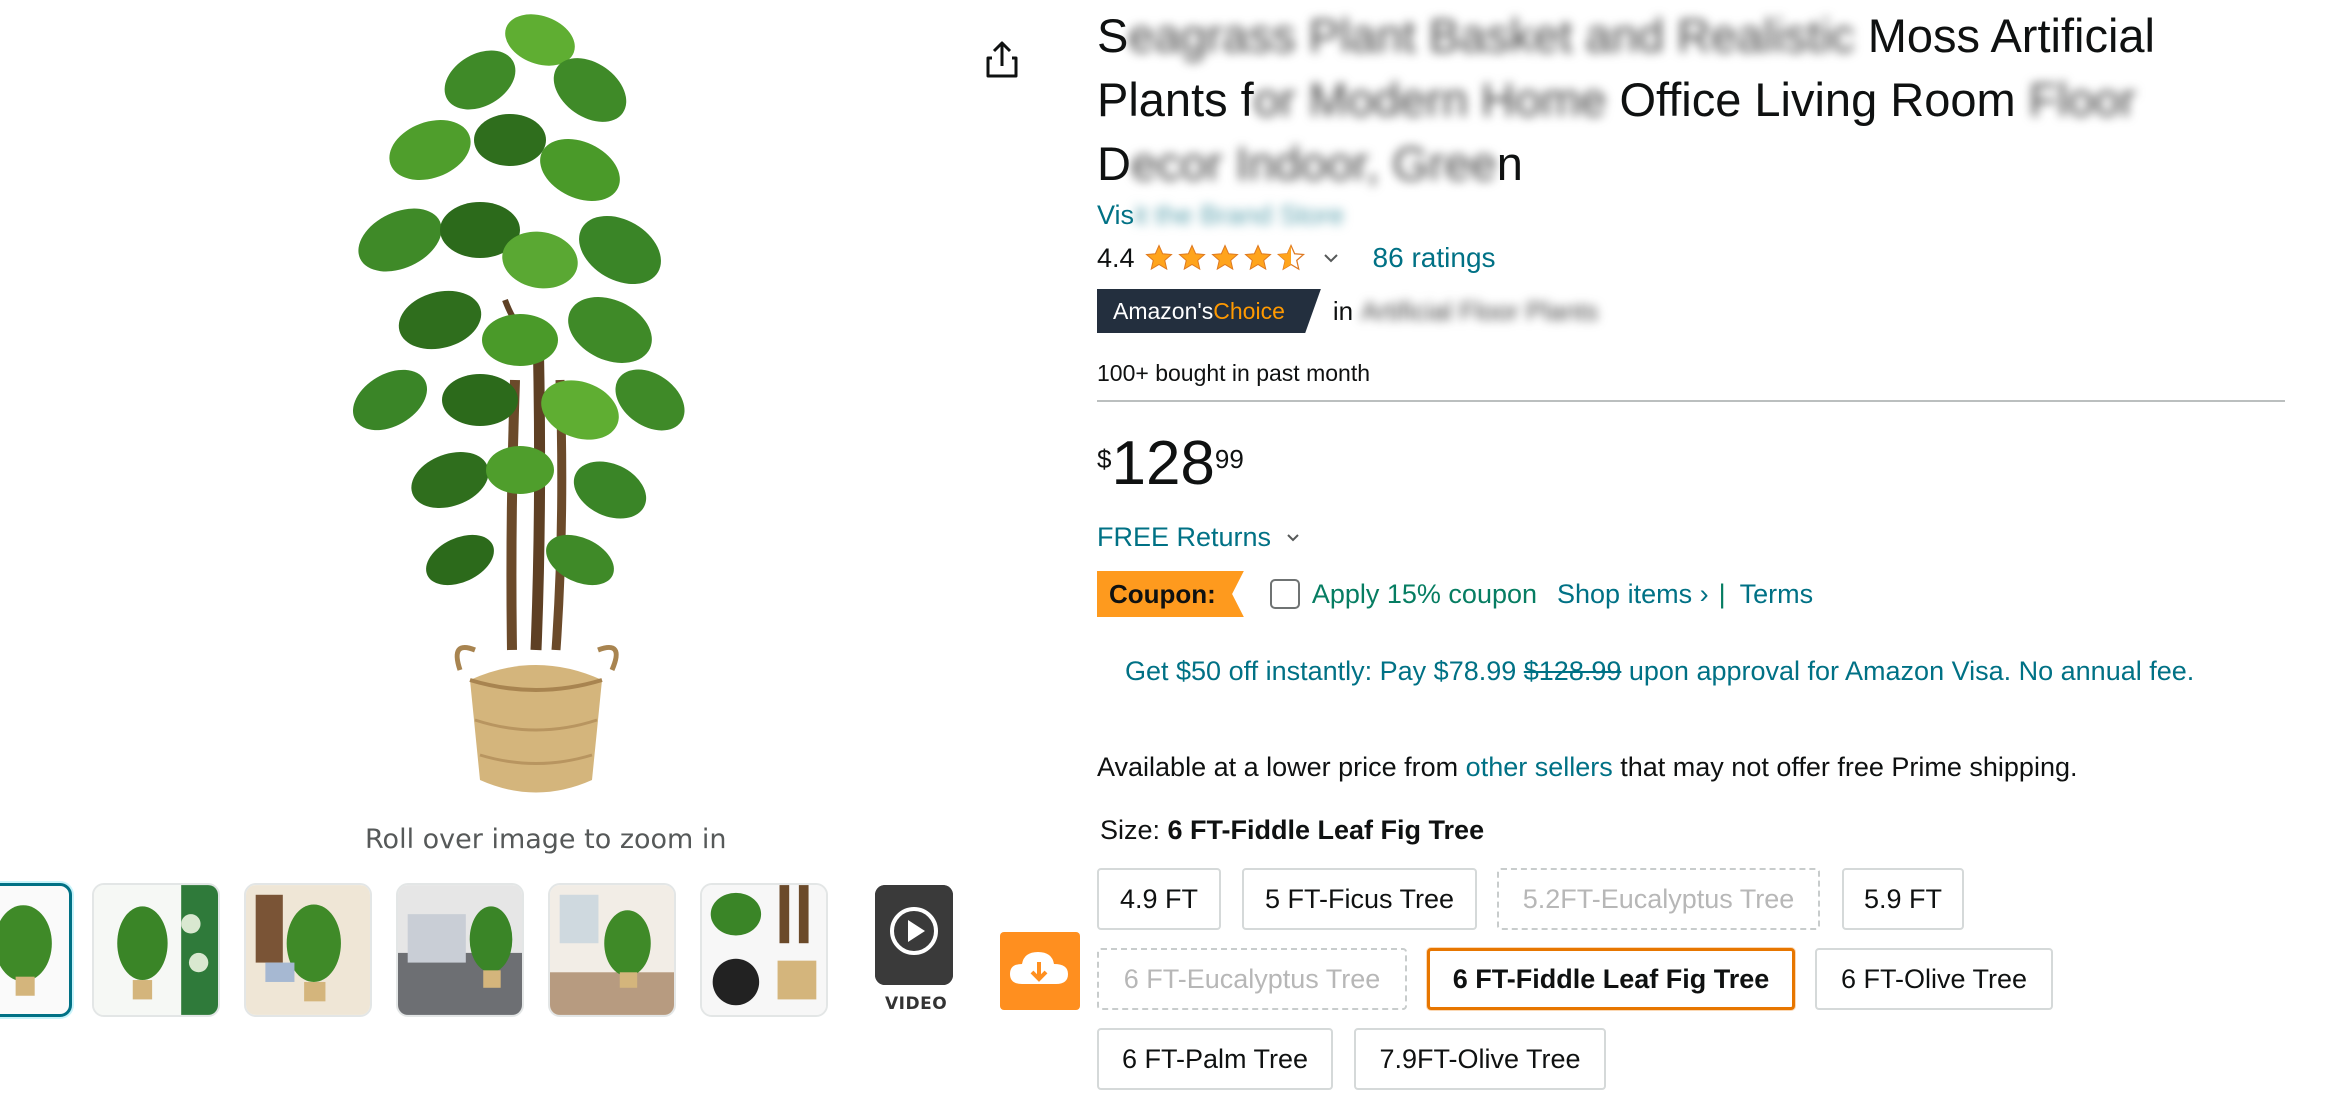 The width and height of the screenshot is (2332, 1112). What do you see at coordinates (1479, 311) in the screenshot?
I see `badge-category-redacted: Artificial Floor Plants` at bounding box center [1479, 311].